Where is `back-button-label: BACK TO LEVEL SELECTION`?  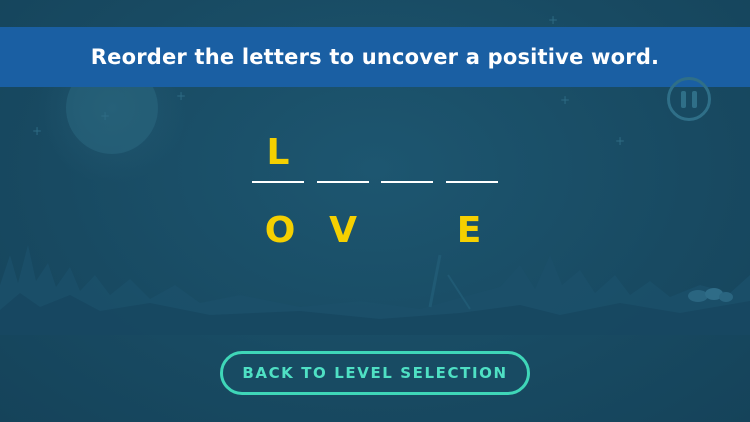 back-button-label: BACK TO LEVEL SELECTION is located at coordinates (375, 373).